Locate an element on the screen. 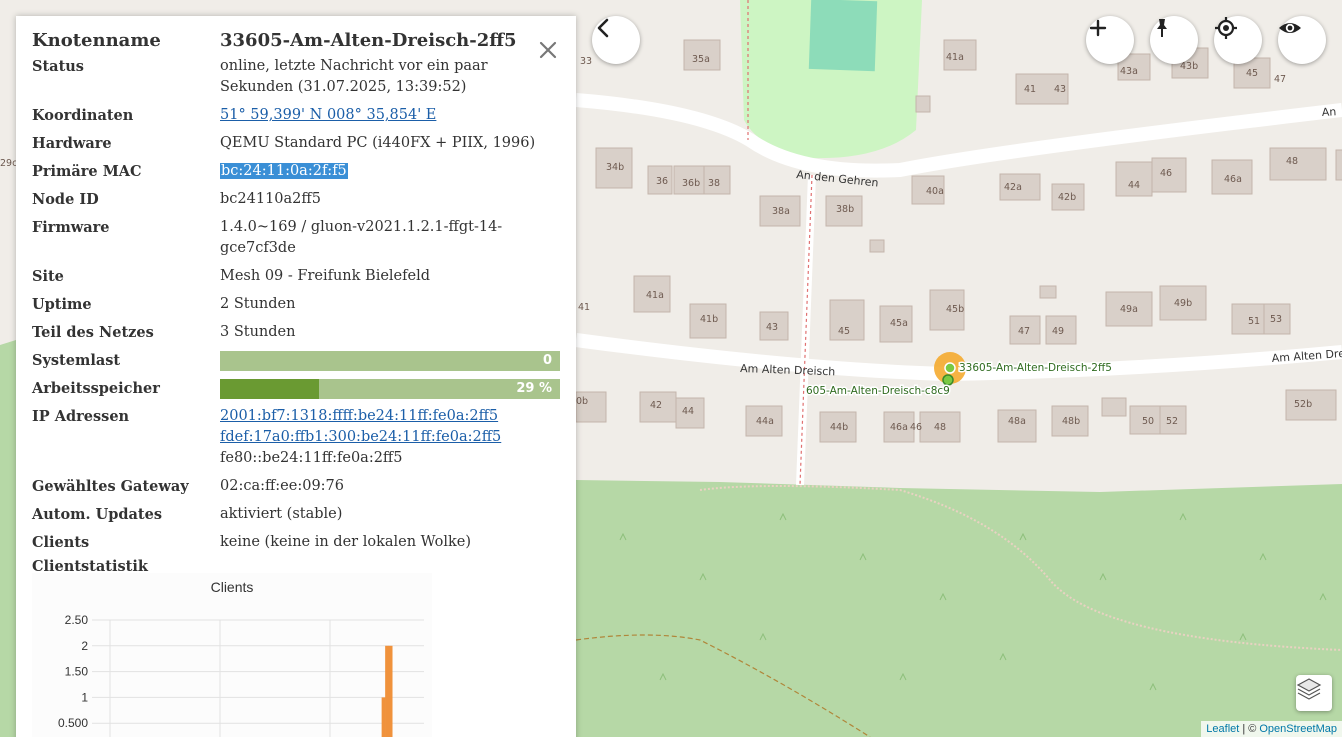  load-label: Systemlast is located at coordinates (76, 360).